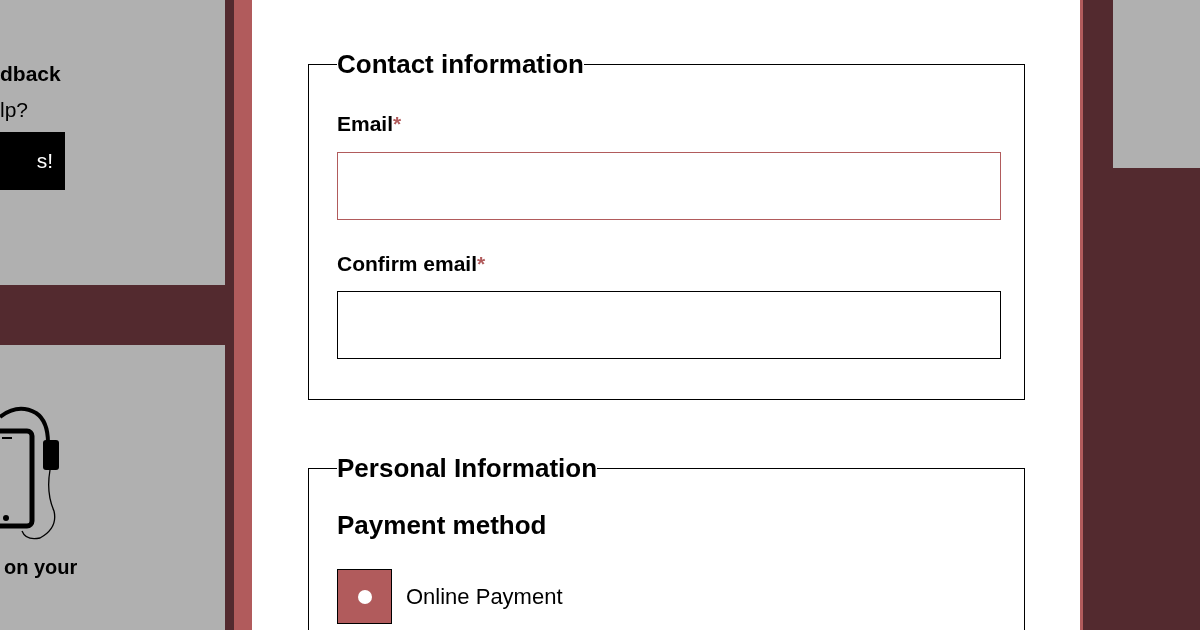 The width and height of the screenshot is (1200, 630). Describe the element at coordinates (15, 110) in the screenshot. I see `feedback-question: lp?` at that location.